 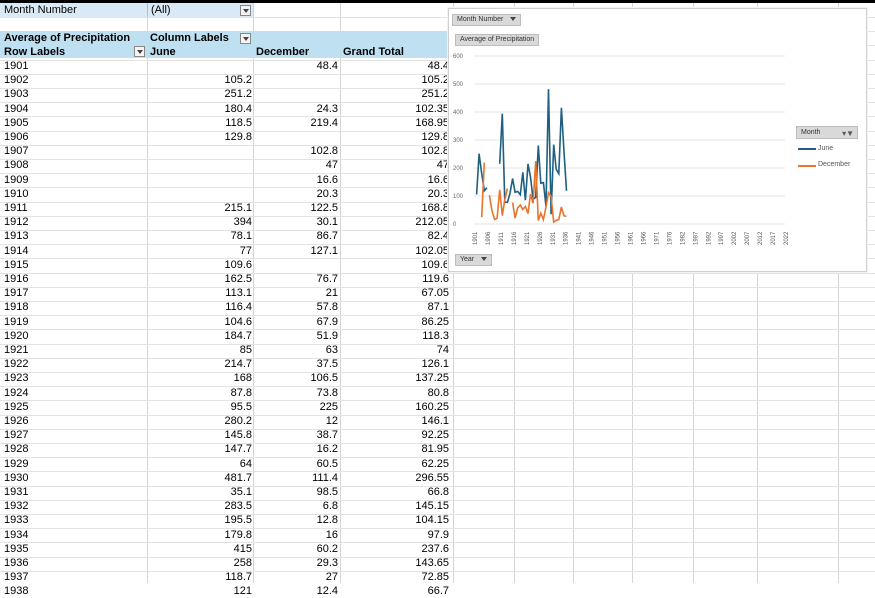 I want to click on grand-total-value: 92.25, so click(x=435, y=435).